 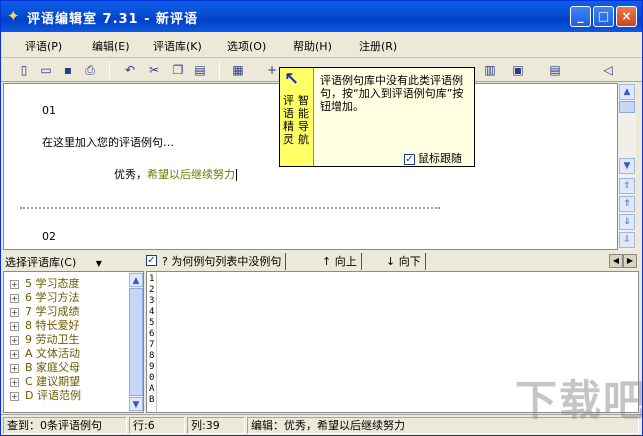 I want to click on gutter-number: 9, so click(x=152, y=367).